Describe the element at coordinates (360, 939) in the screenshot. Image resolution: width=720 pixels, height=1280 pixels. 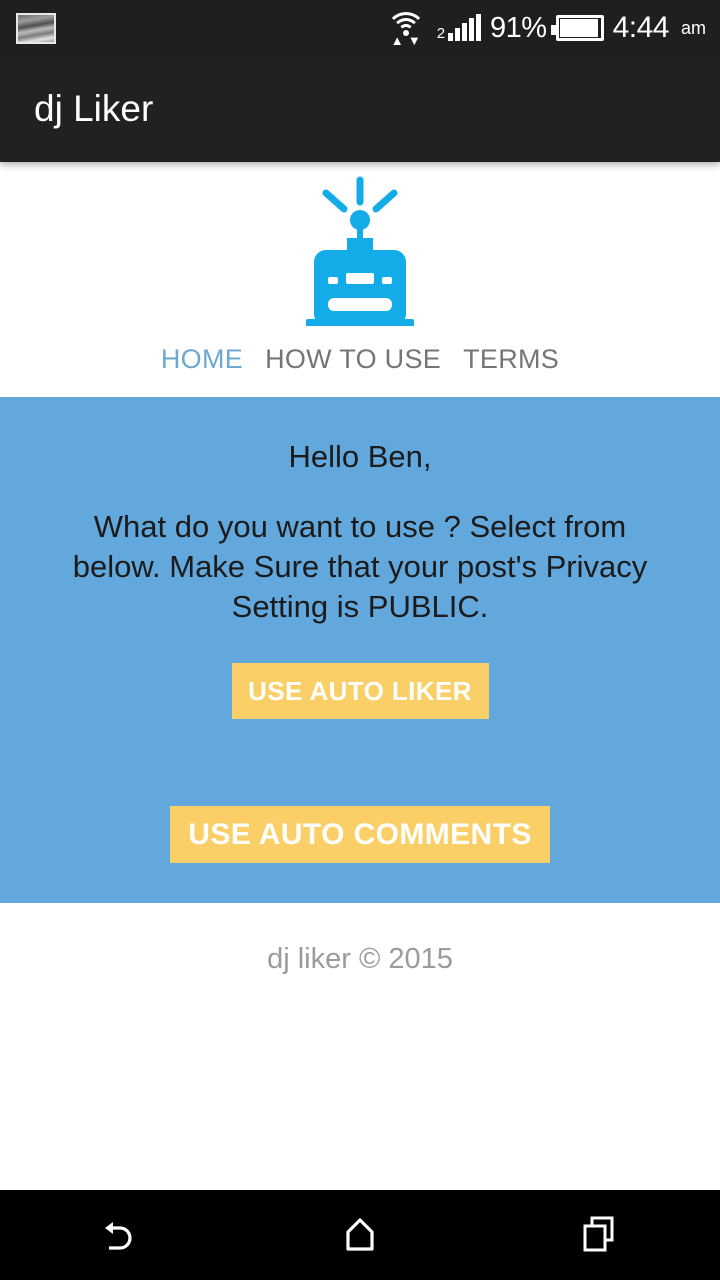
I see `footer: dj liker © 2015` at that location.